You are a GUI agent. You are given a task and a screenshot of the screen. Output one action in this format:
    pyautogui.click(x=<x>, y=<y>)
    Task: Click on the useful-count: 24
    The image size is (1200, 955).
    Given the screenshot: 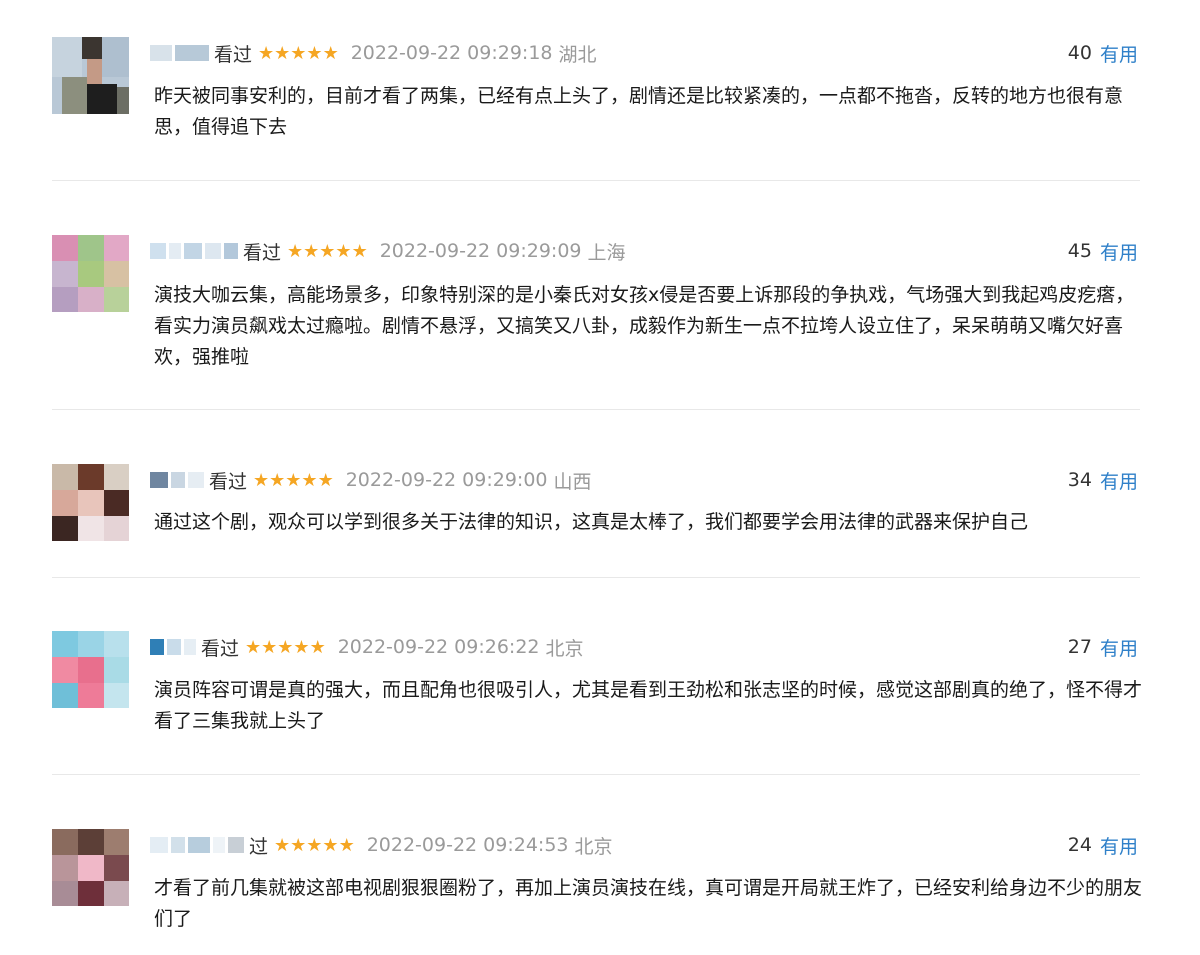 What is the action you would take?
    pyautogui.click(x=1079, y=845)
    